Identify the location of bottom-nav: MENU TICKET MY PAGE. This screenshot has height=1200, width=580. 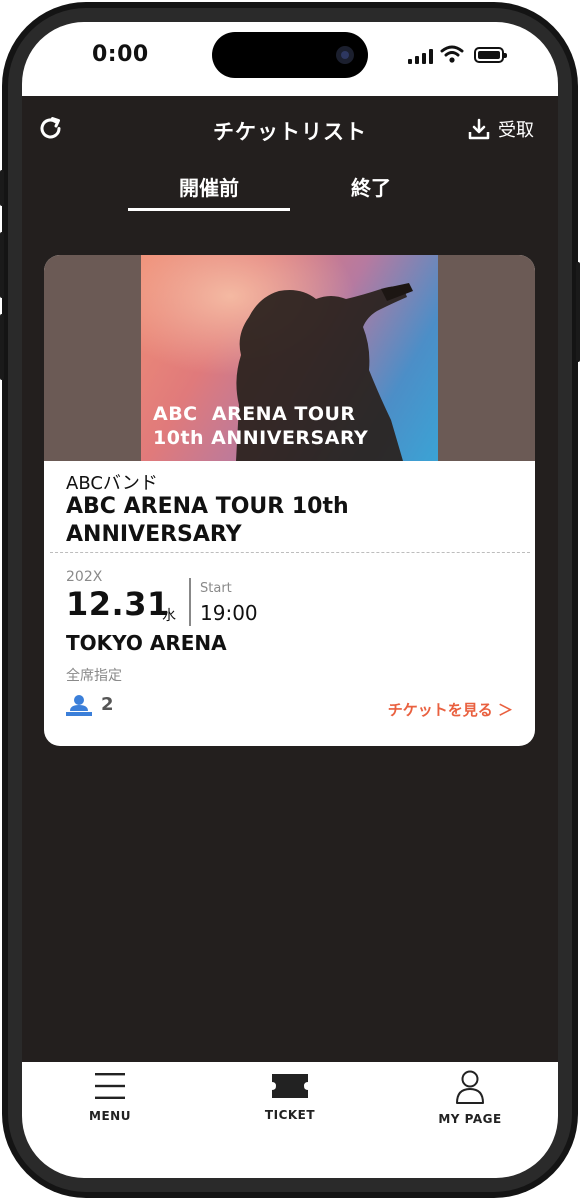
(290, 1120).